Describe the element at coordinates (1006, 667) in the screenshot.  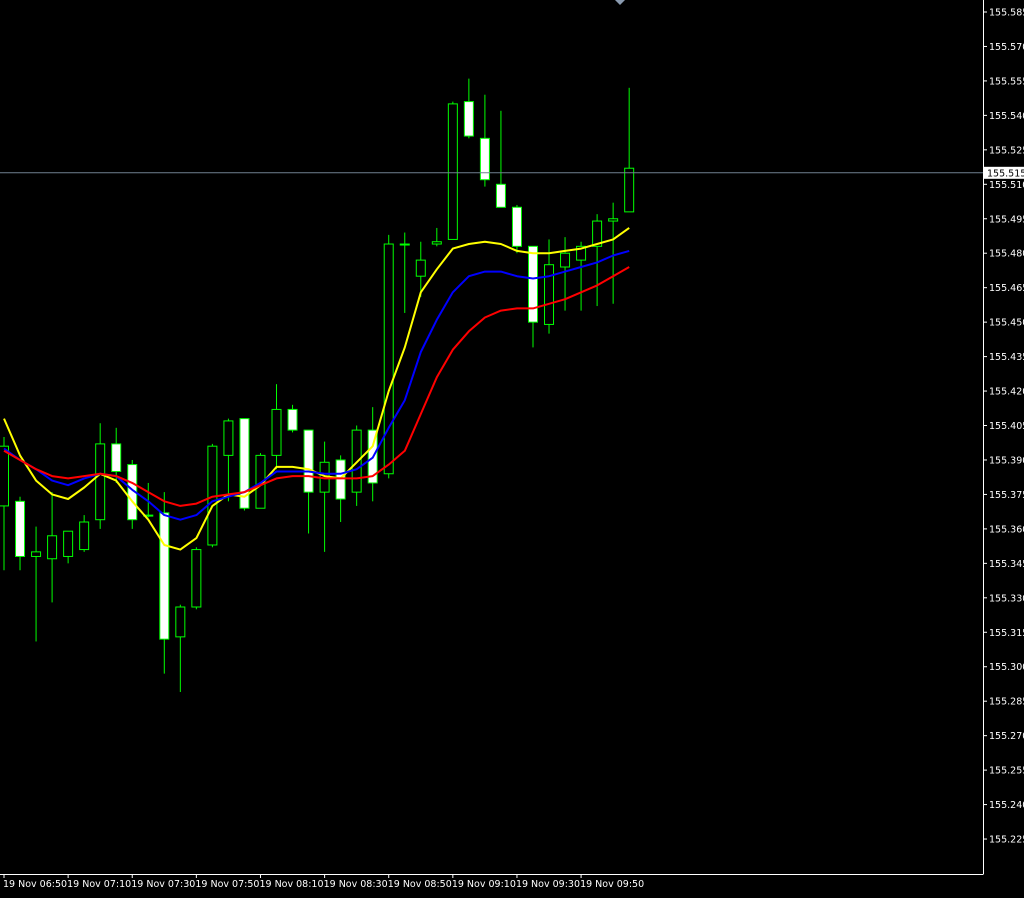
I see `price-tick-label: 155.300` at that location.